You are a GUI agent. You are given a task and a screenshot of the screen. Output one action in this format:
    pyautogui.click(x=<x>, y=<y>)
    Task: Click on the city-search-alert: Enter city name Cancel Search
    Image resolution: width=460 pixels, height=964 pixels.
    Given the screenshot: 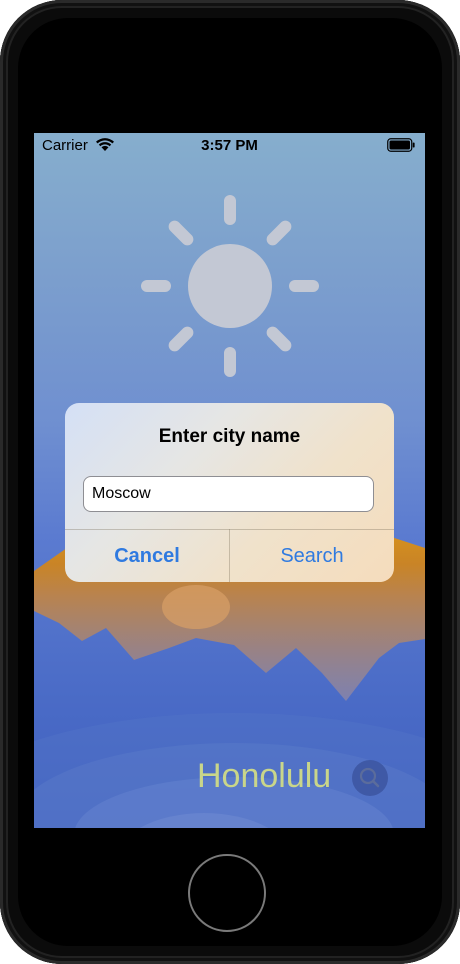 What is the action you would take?
    pyautogui.click(x=229, y=492)
    